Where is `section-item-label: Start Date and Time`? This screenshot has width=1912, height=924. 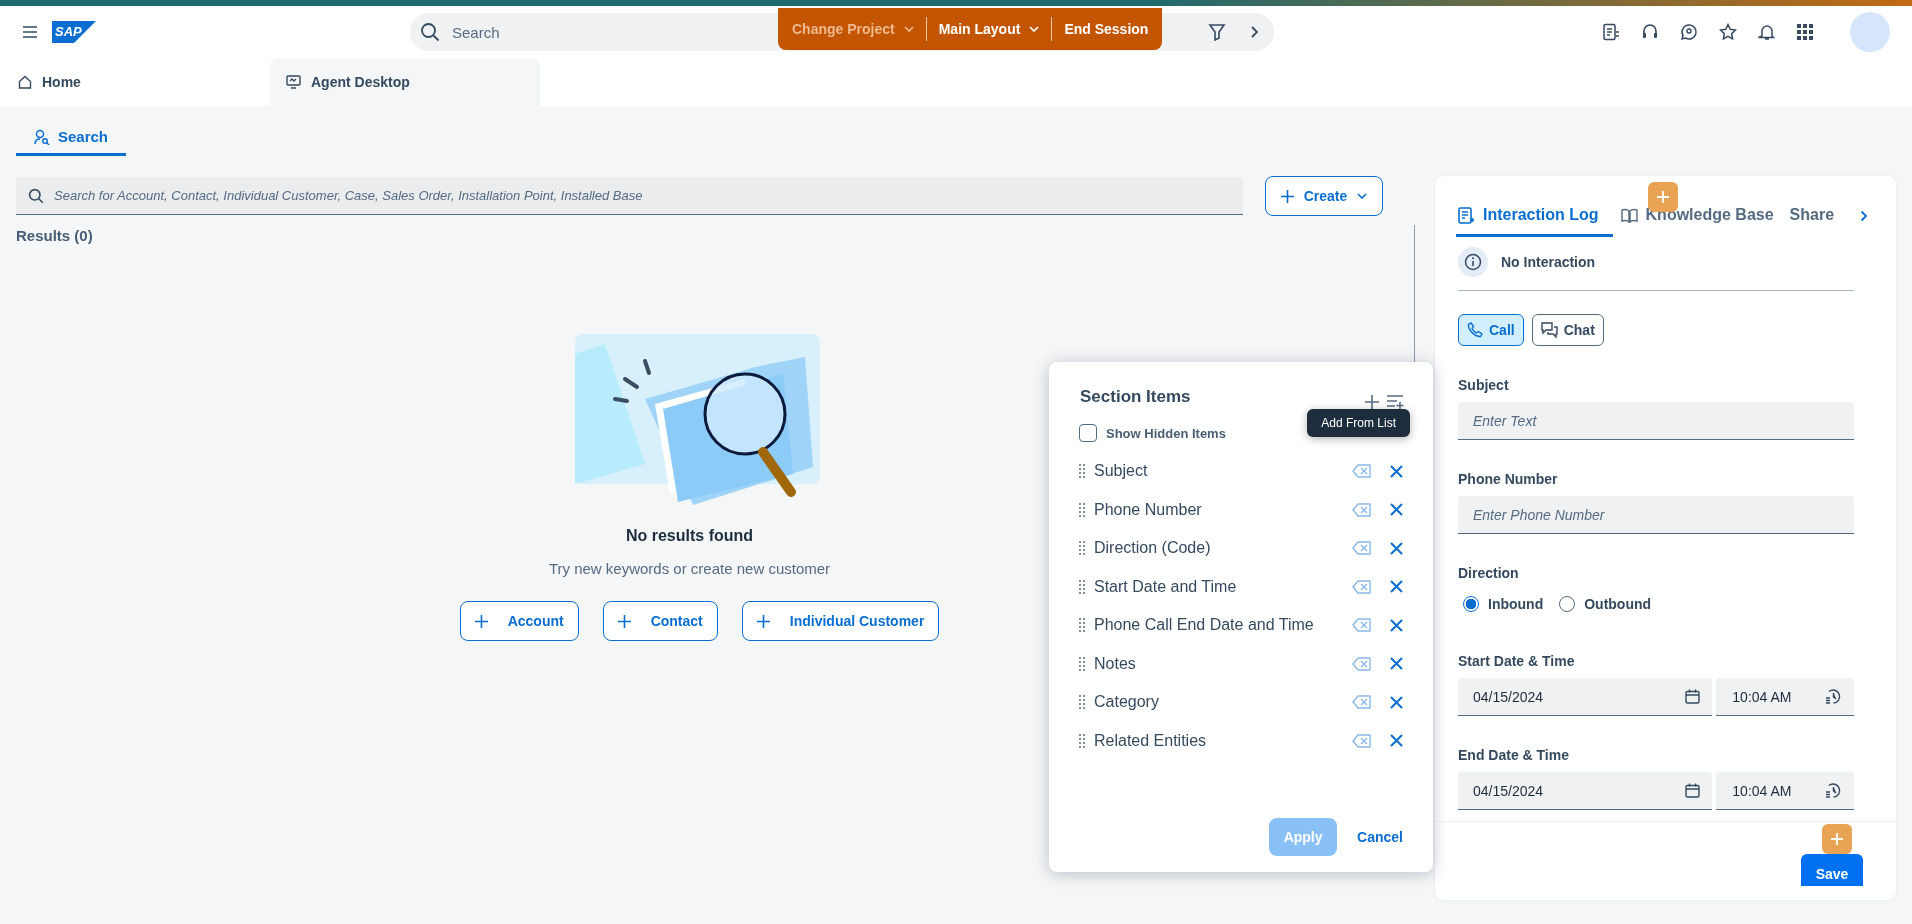 section-item-label: Start Date and Time is located at coordinates (1166, 586).